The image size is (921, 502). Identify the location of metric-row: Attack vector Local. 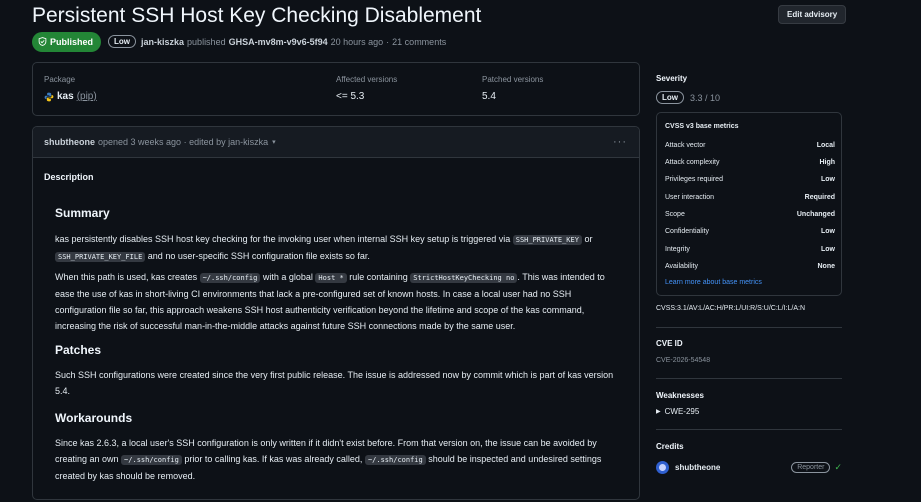
(750, 145).